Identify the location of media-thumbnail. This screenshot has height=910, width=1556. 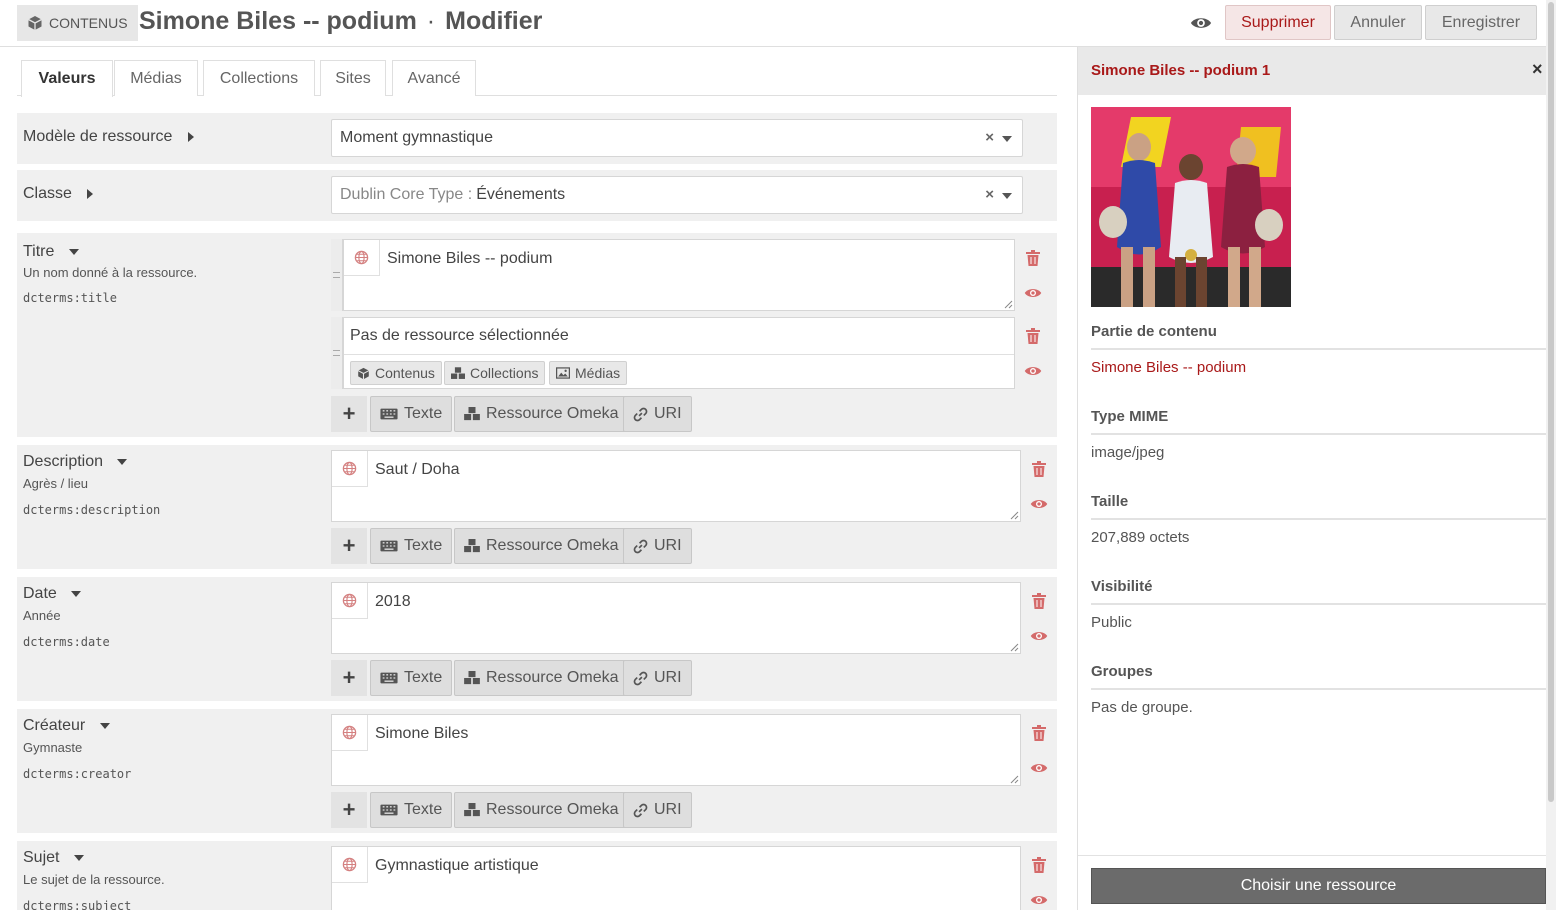
(1191, 207).